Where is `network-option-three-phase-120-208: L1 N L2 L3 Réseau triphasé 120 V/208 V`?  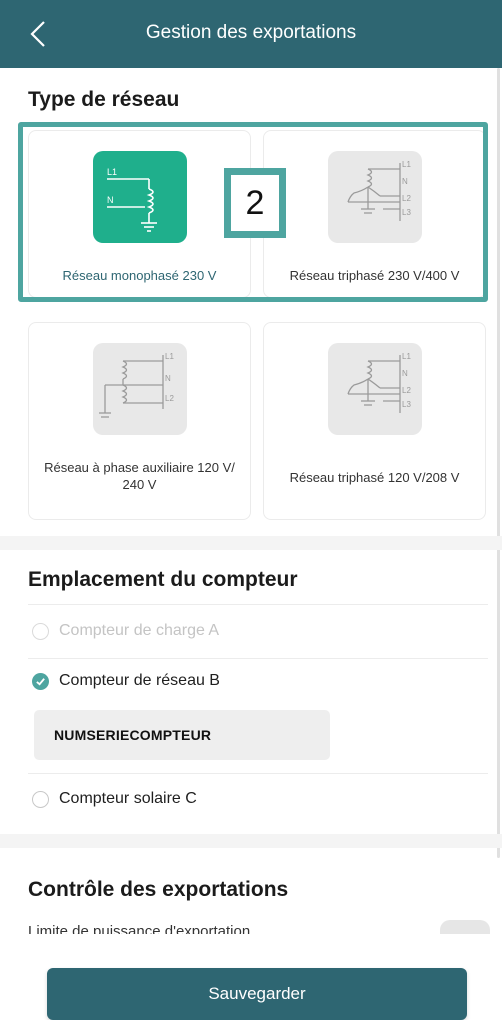
network-option-three-phase-120-208: L1 N L2 L3 Réseau triphasé 120 V/208 V is located at coordinates (374, 421).